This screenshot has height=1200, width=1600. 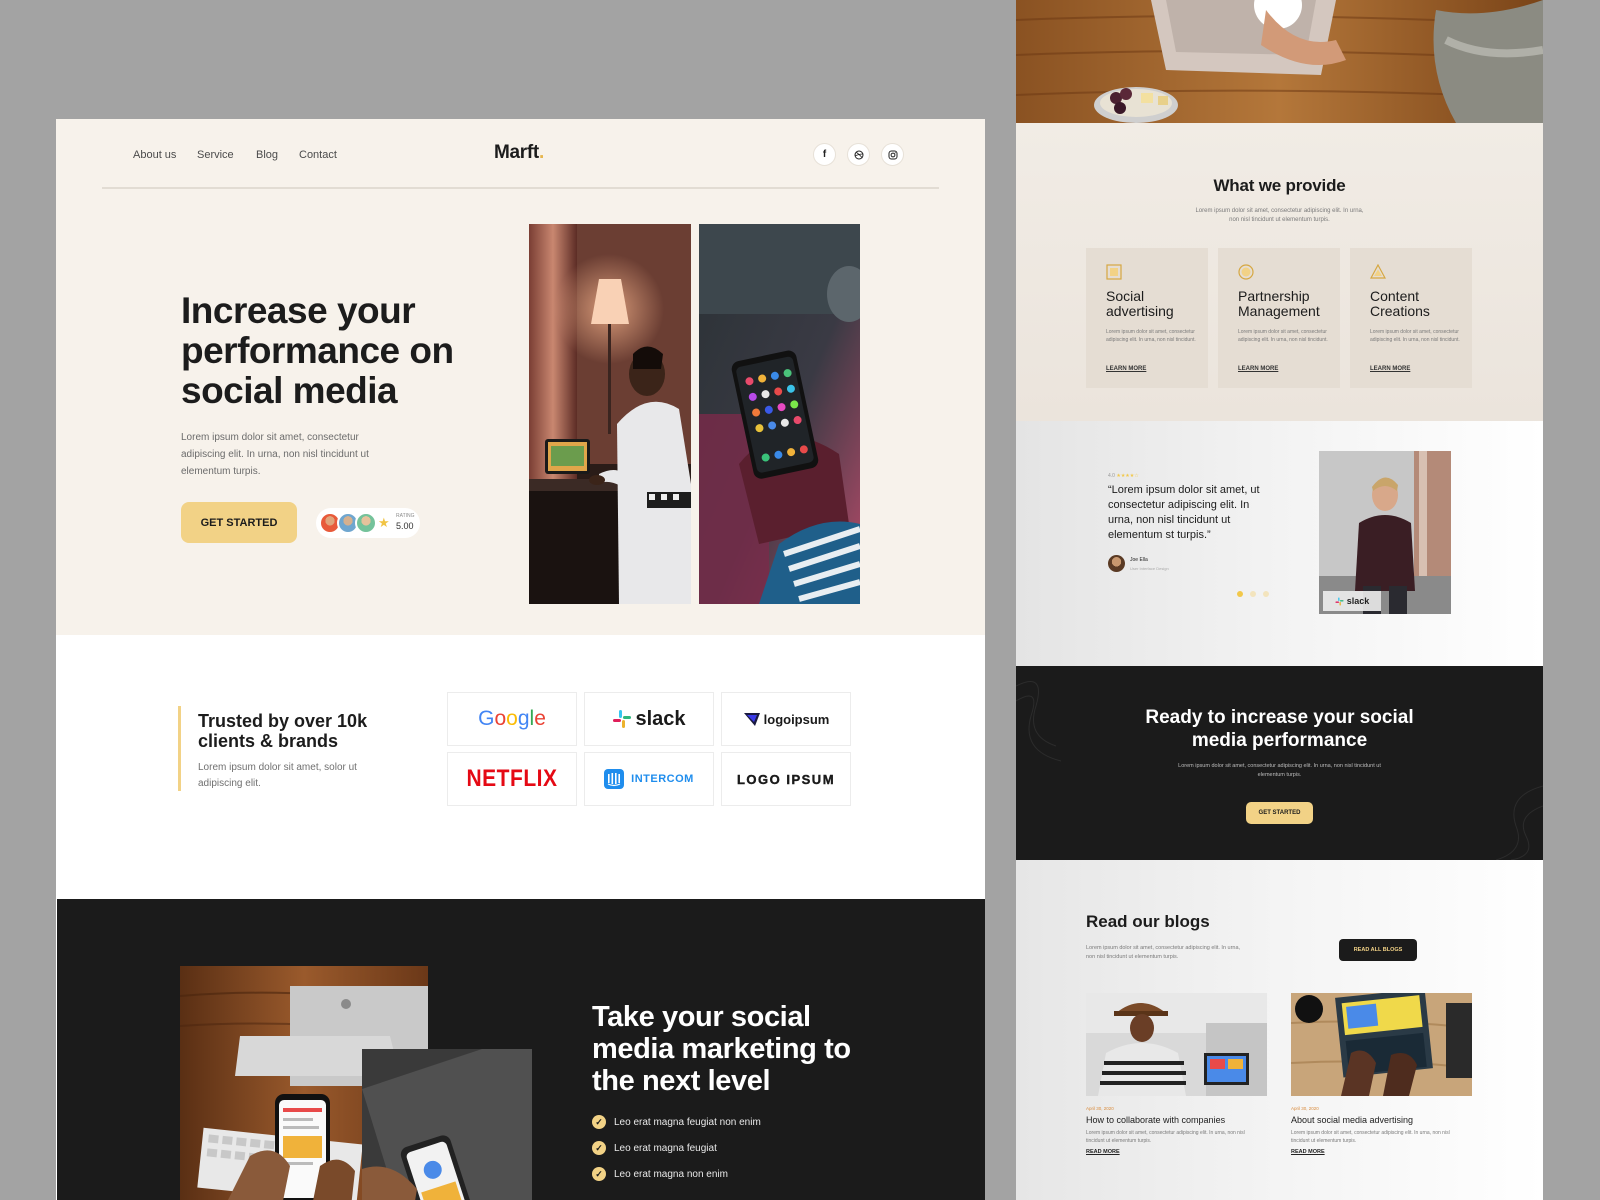 I want to click on hero-photo-man-at-desk, so click(x=610, y=414).